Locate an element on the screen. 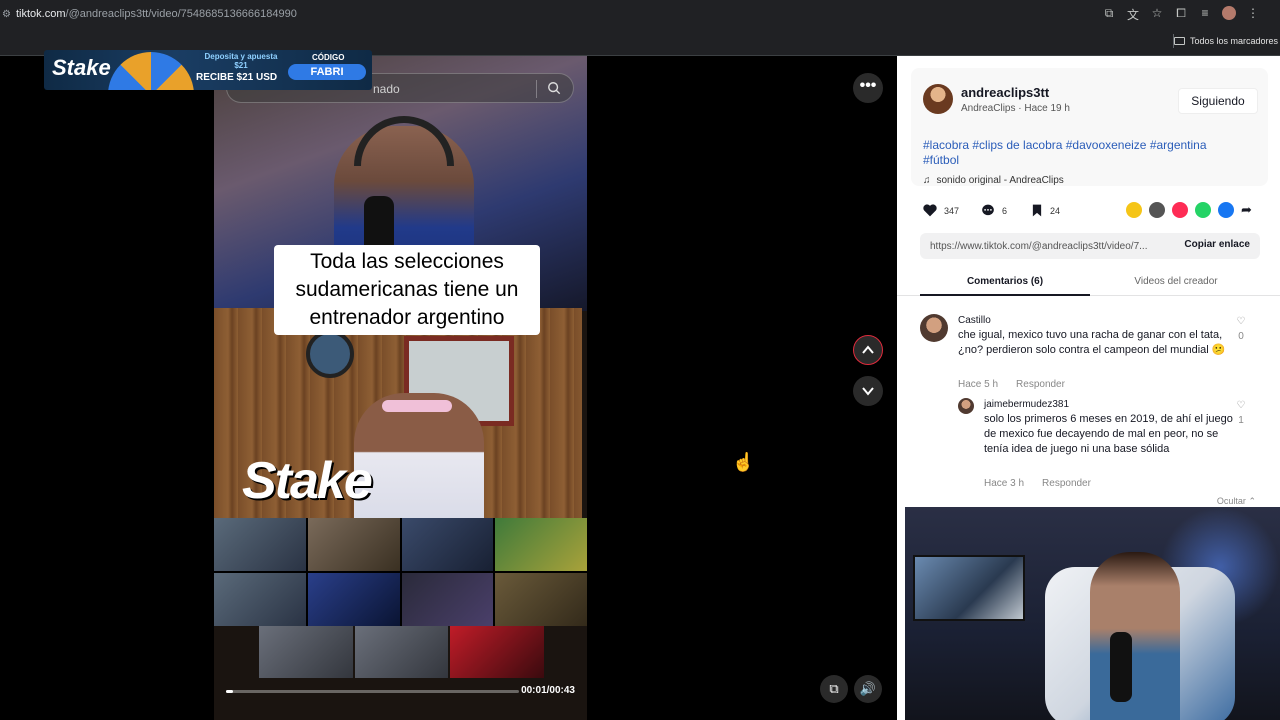 The height and width of the screenshot is (720, 1280). ad-brand: Stake is located at coordinates (81, 67).